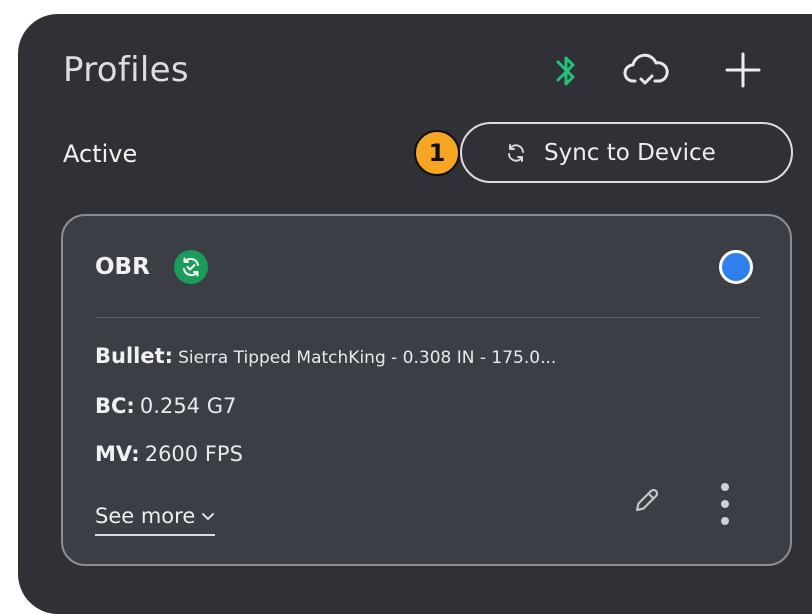 Image resolution: width=812 pixels, height=614 pixels. Describe the element at coordinates (516, 152) in the screenshot. I see `refresh-icon` at that location.